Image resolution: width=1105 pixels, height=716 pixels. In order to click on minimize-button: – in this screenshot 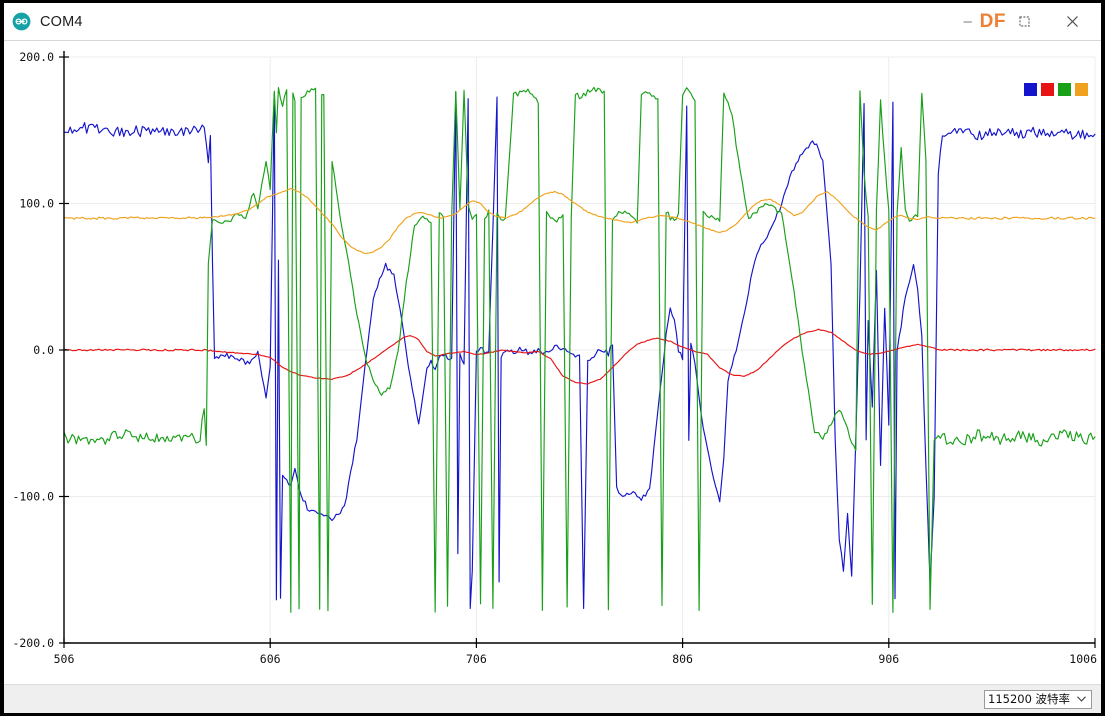, I will do `click(968, 22)`.